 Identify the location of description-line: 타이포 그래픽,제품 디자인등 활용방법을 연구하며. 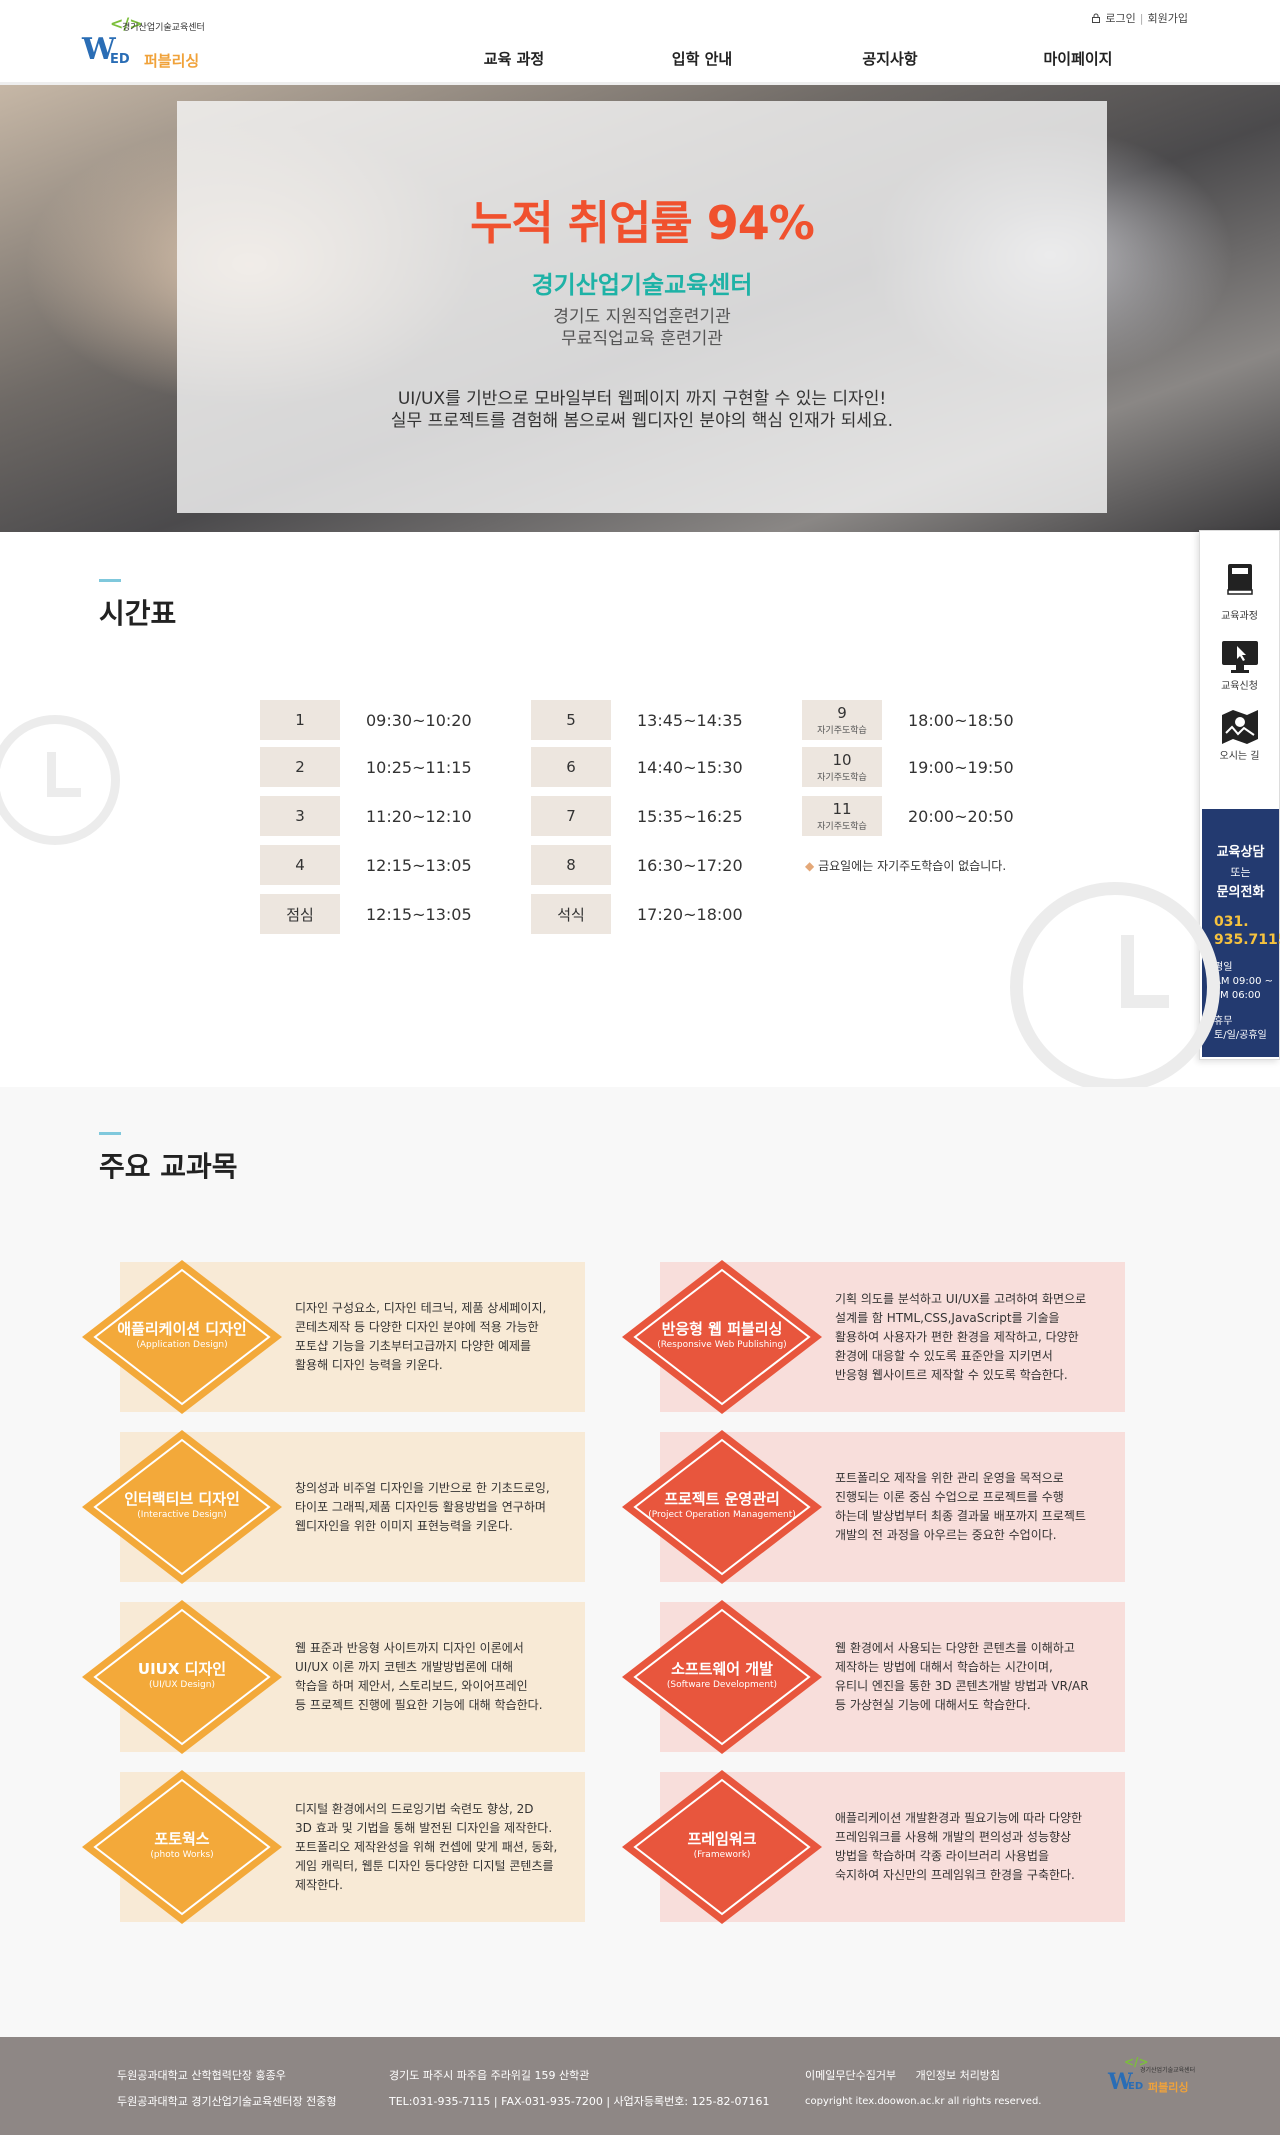
(420, 1506).